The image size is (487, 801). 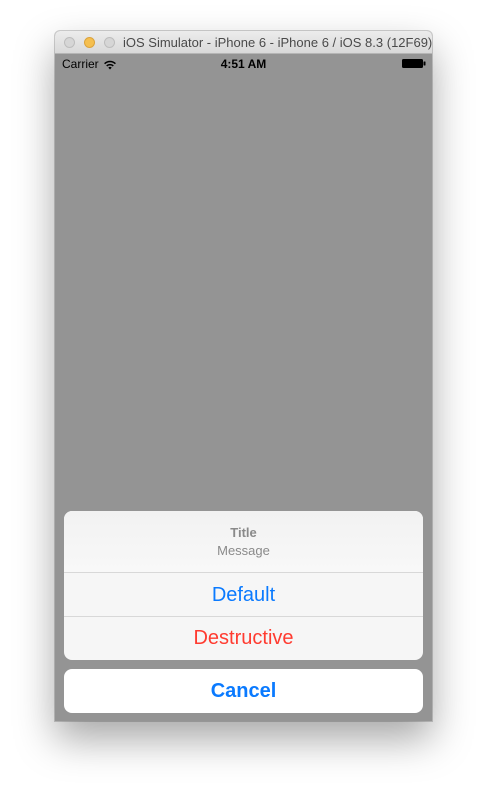 I want to click on destructive-action-button: Destructive, so click(x=243, y=638).